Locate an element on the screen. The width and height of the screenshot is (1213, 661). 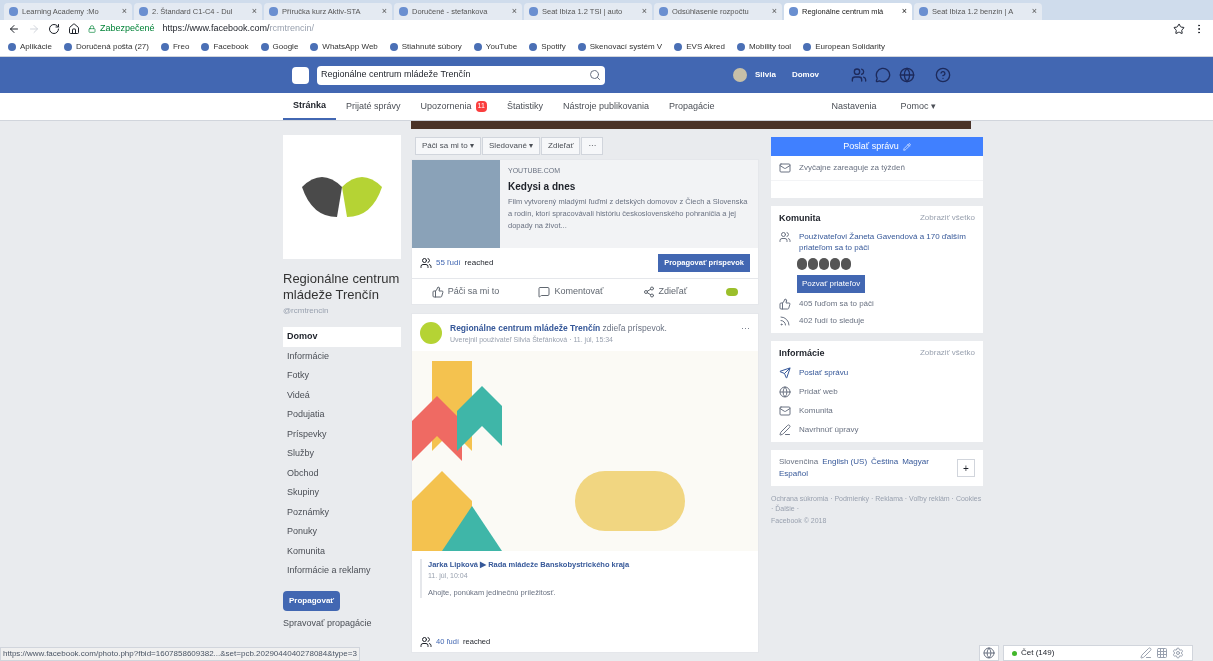
sidebar-item: Príspevky is located at coordinates (342, 434).